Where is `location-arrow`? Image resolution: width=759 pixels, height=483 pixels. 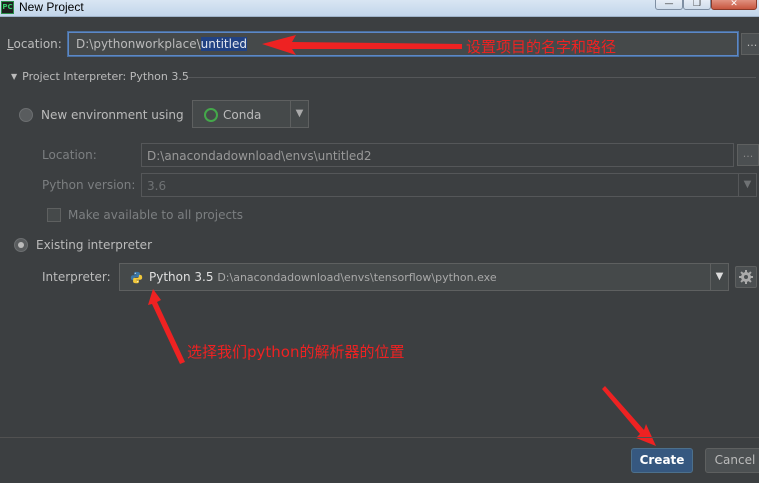
location-arrow is located at coordinates (362, 45).